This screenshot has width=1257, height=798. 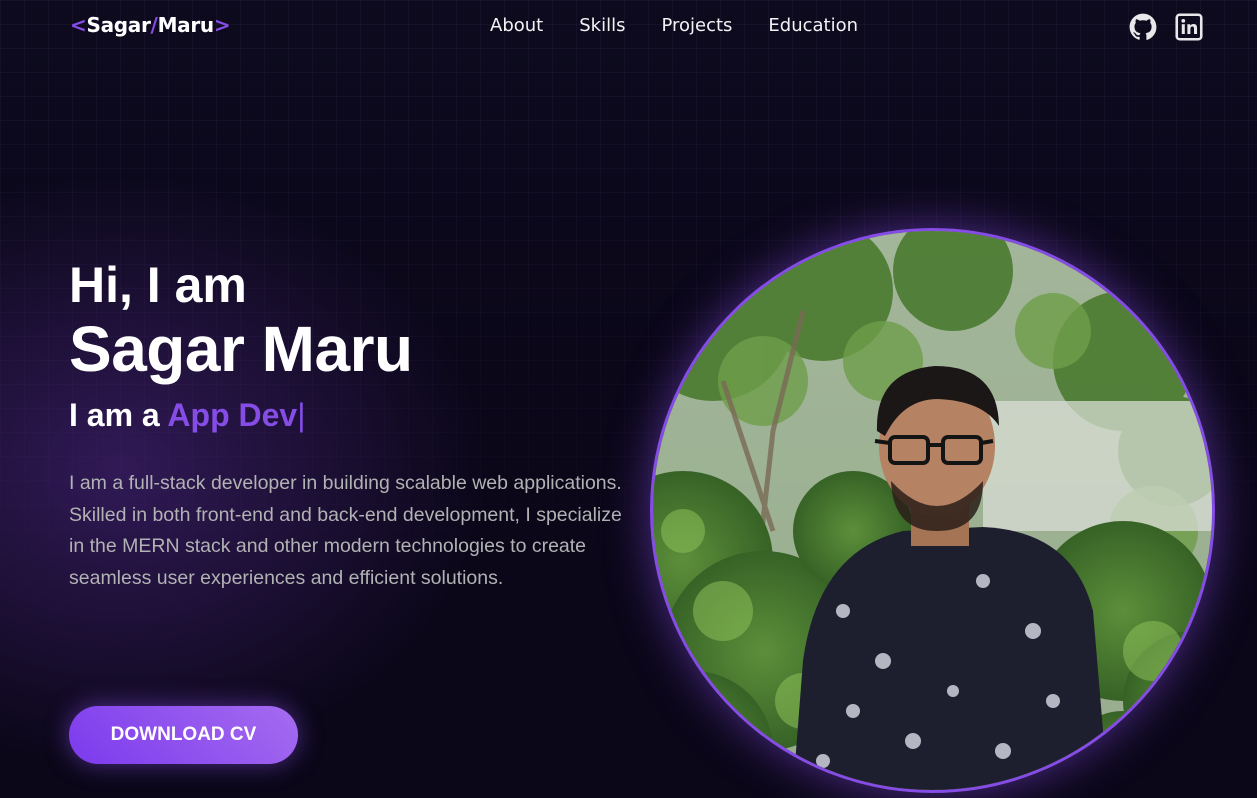 I want to click on site-logo: <Sagar/Maru>, so click(x=150, y=25).